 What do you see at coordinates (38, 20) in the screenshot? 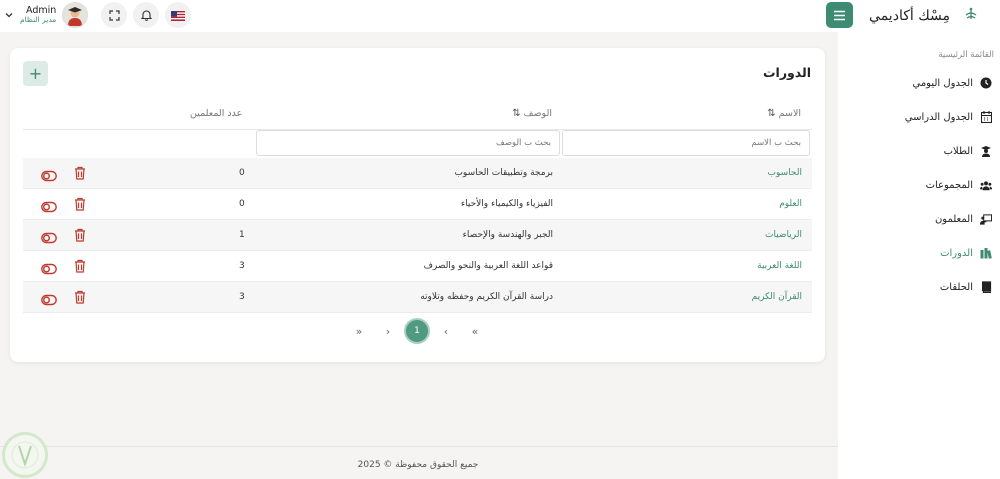
I see `user-role: مدير النظام` at bounding box center [38, 20].